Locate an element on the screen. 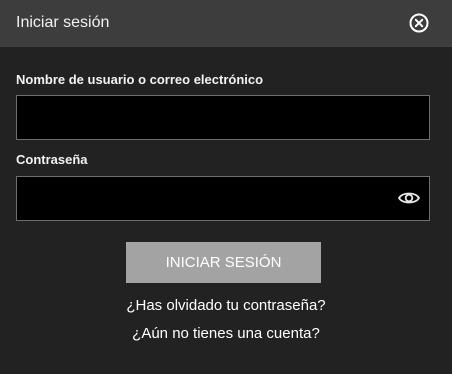 Image resolution: width=452 pixels, height=374 pixels. password-label: Contraseña is located at coordinates (52, 159).